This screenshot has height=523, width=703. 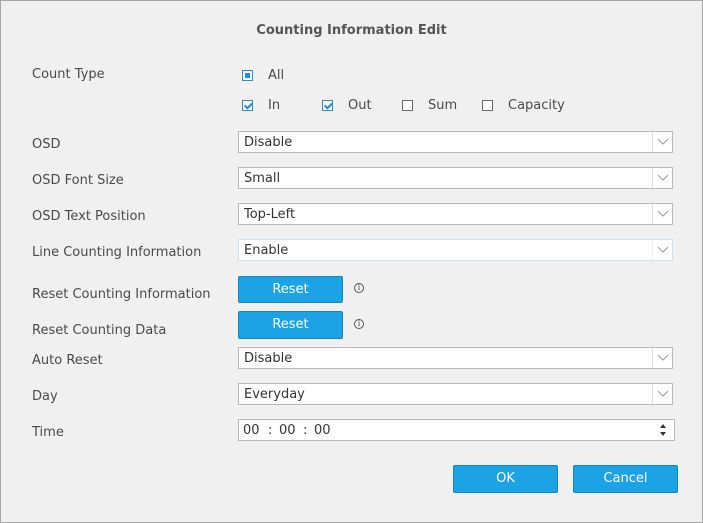 What do you see at coordinates (268, 358) in the screenshot?
I see `auto-reset-value: Disable` at bounding box center [268, 358].